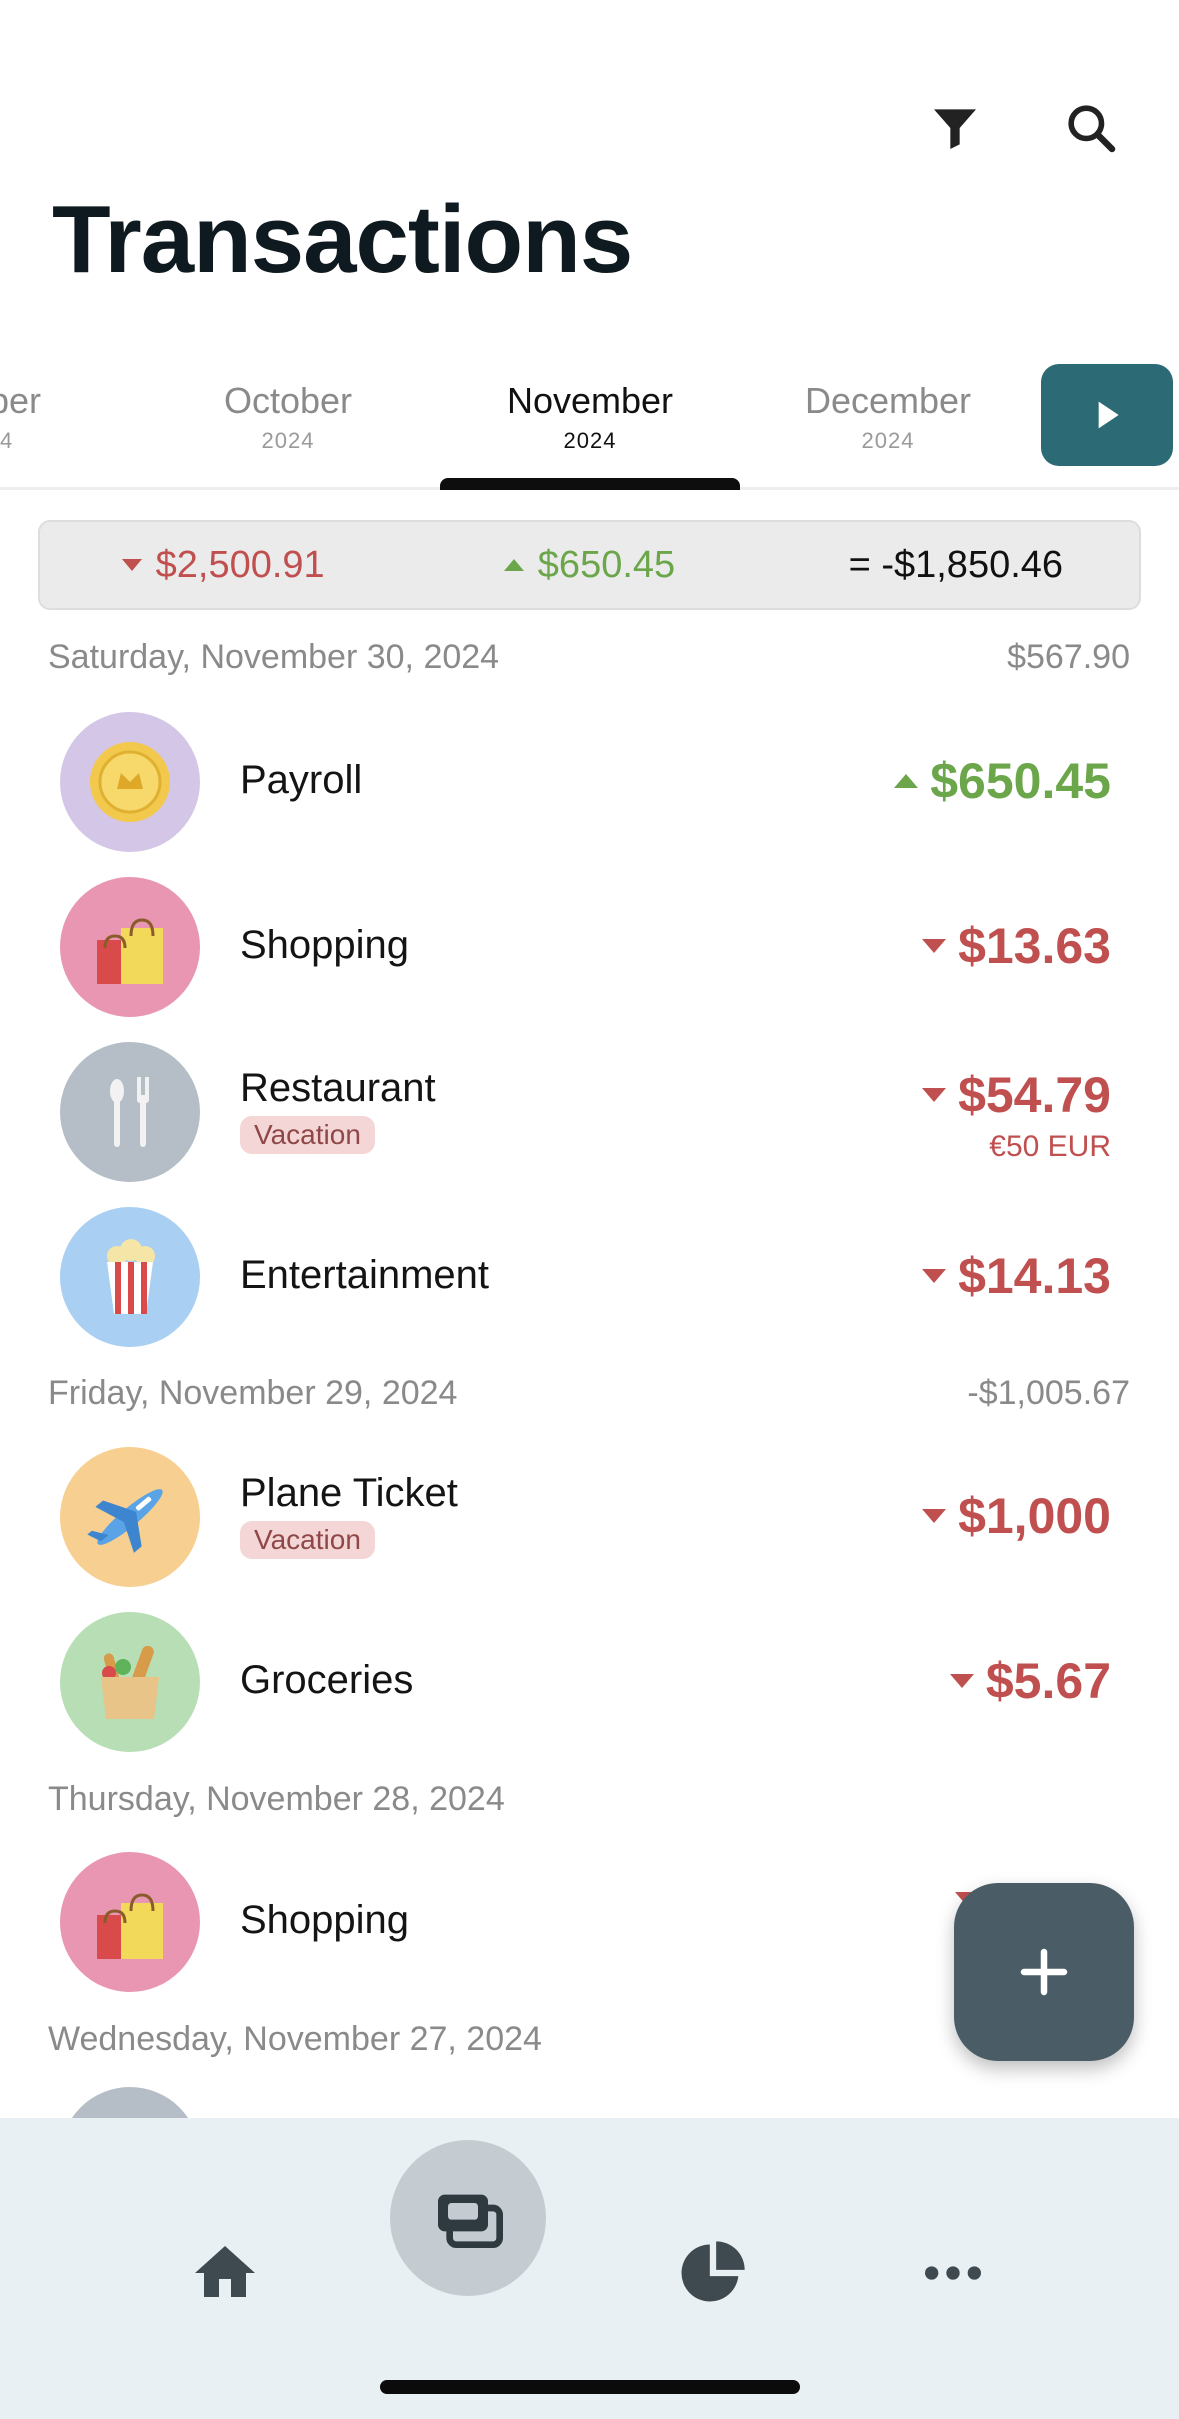 Image resolution: width=1179 pixels, height=2419 pixels. I want to click on day-total: -$1,005.67, so click(1048, 1393).